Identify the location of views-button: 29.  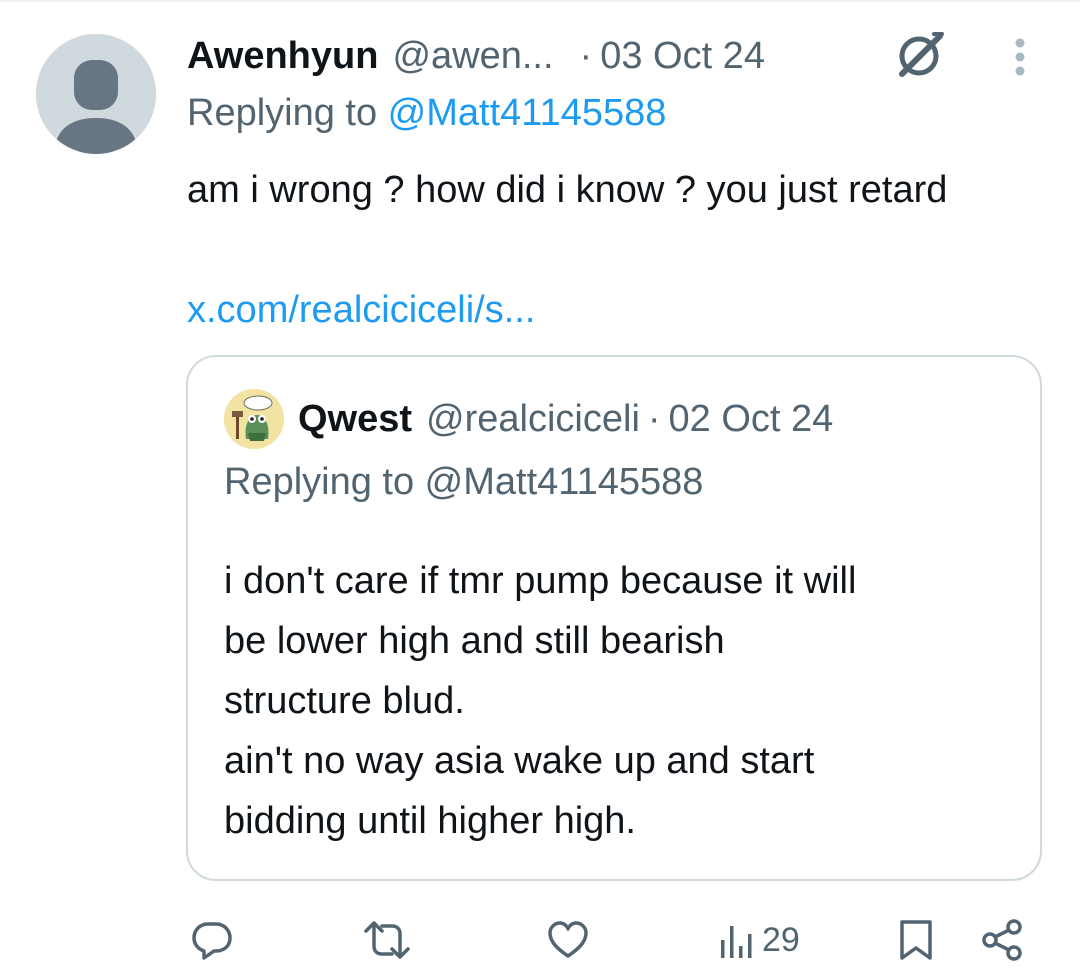
(759, 940).